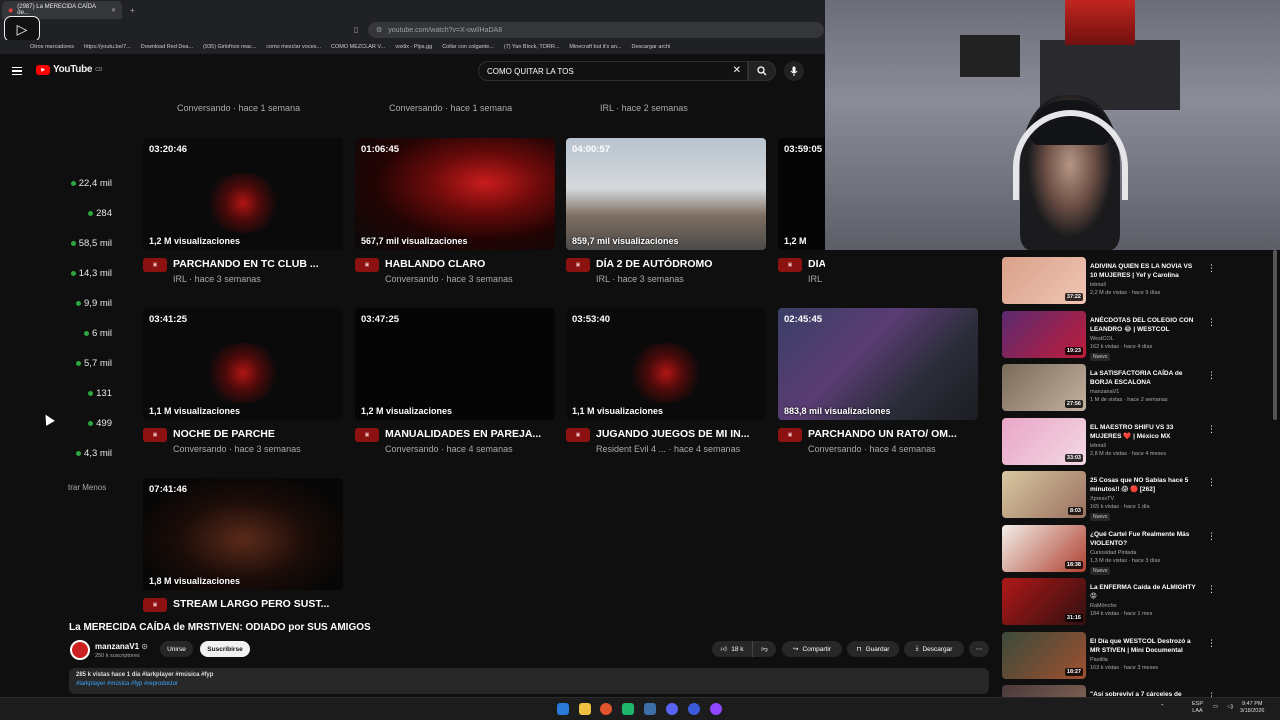 Image resolution: width=1280 pixels, height=720 pixels. What do you see at coordinates (413, 47) in the screenshot?
I see `bookmark-item: voxlix - Plps.gg` at bounding box center [413, 47].